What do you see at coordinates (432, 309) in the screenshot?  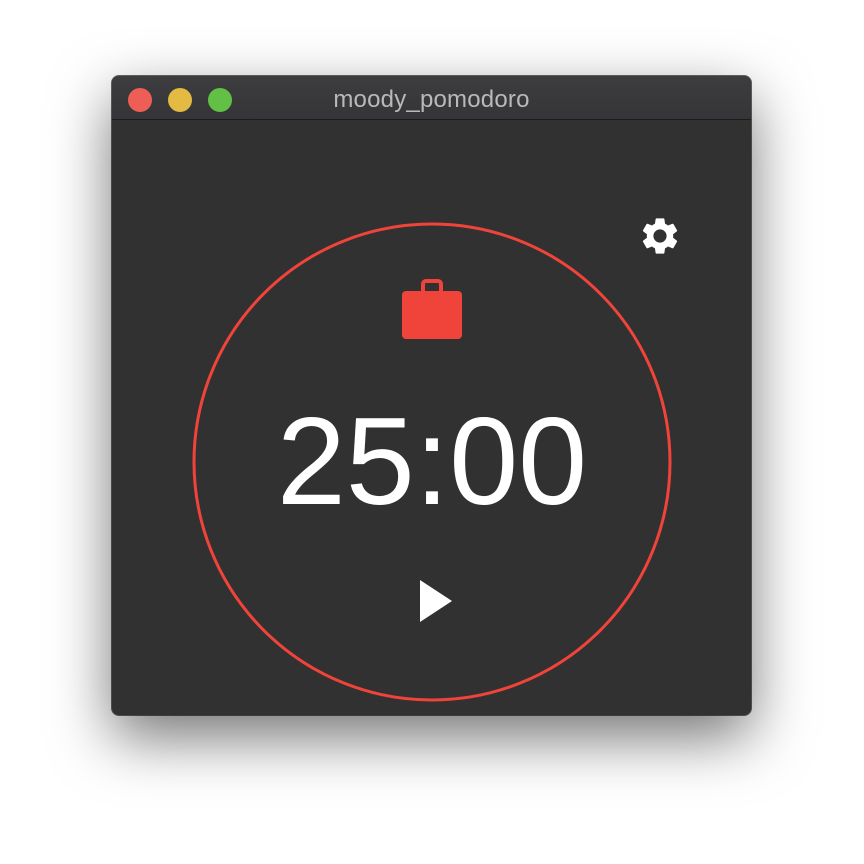 I see `briefcase-icon` at bounding box center [432, 309].